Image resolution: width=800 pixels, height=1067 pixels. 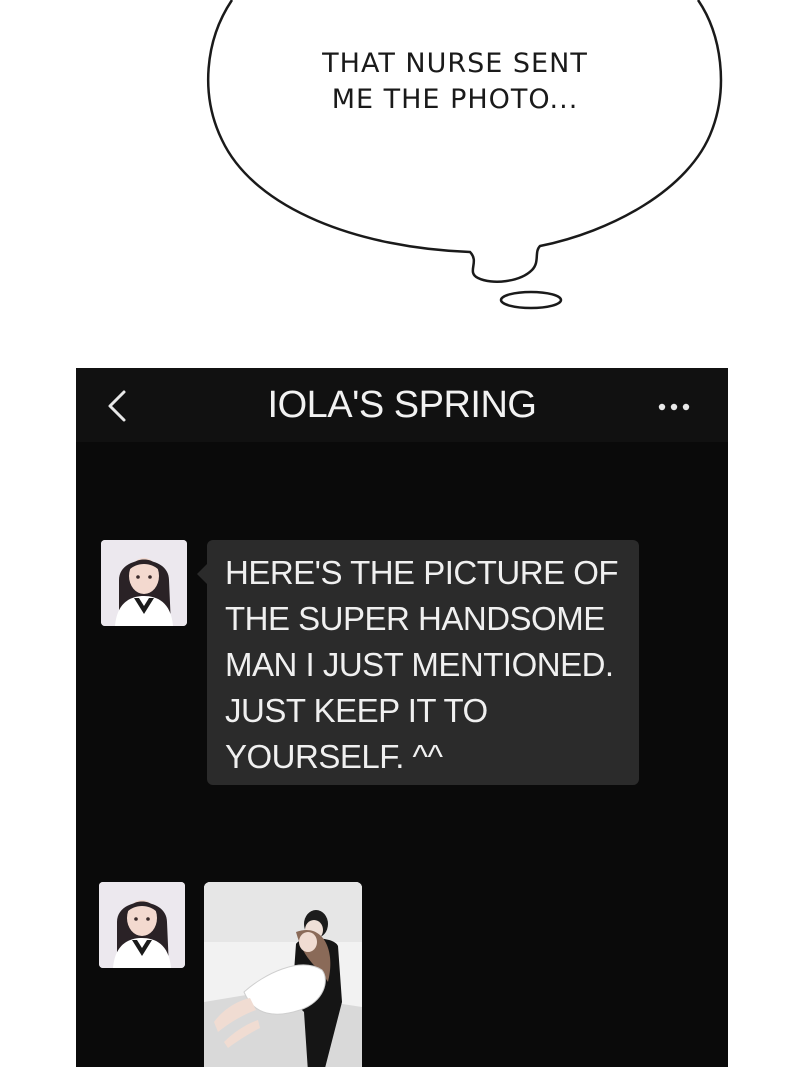 I want to click on more-options-button, so click(x=674, y=407).